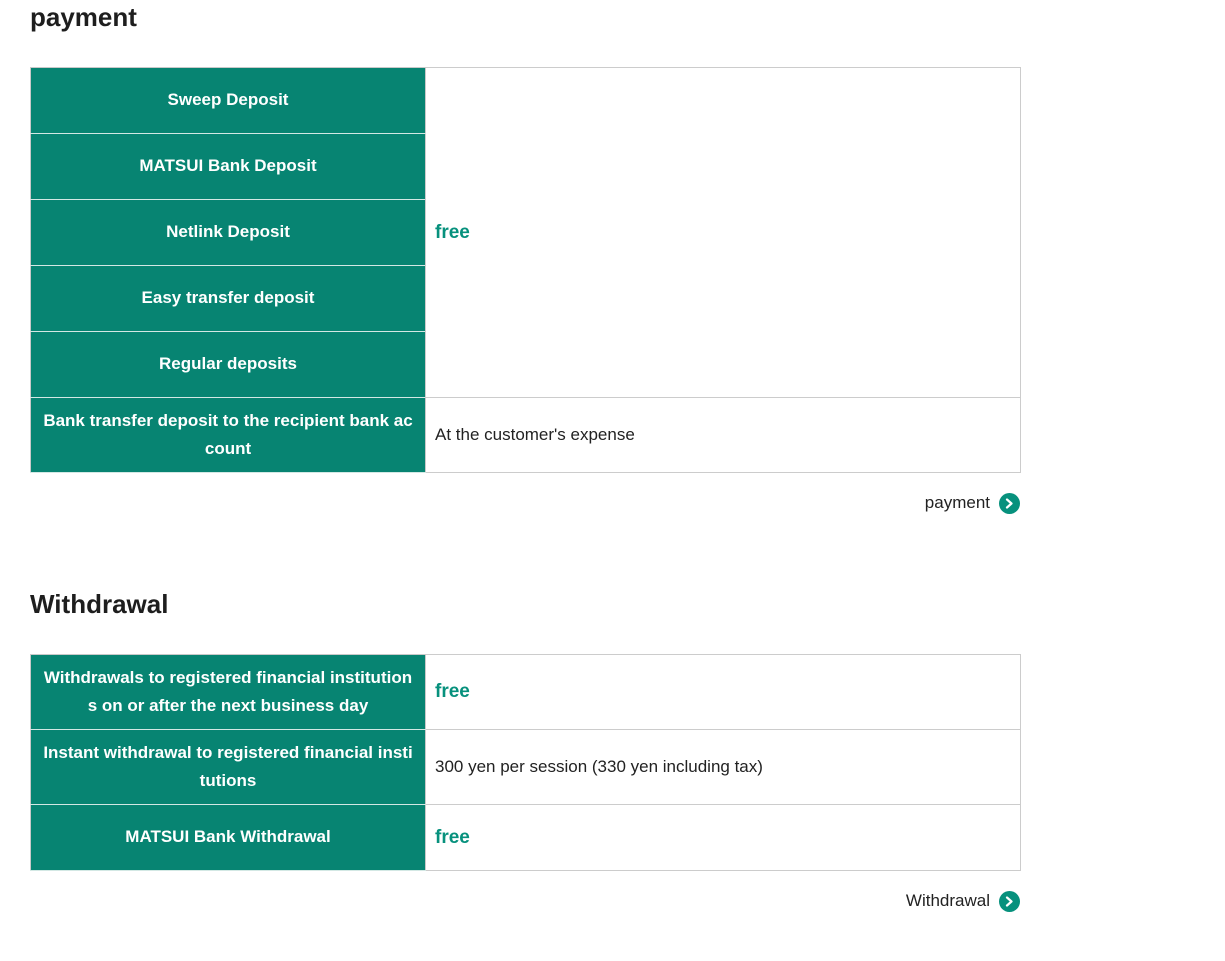 Image resolution: width=1225 pixels, height=961 pixels. Describe the element at coordinates (525, 503) in the screenshot. I see `payment-details-link: payment` at that location.